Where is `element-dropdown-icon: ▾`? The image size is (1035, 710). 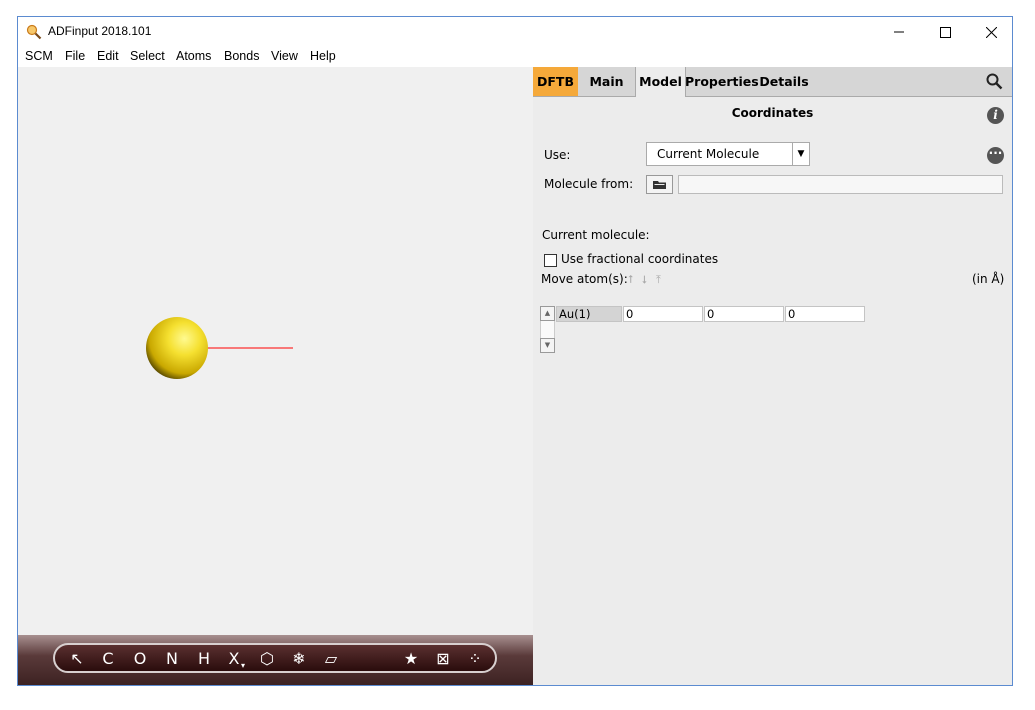 element-dropdown-icon: ▾ is located at coordinates (243, 666).